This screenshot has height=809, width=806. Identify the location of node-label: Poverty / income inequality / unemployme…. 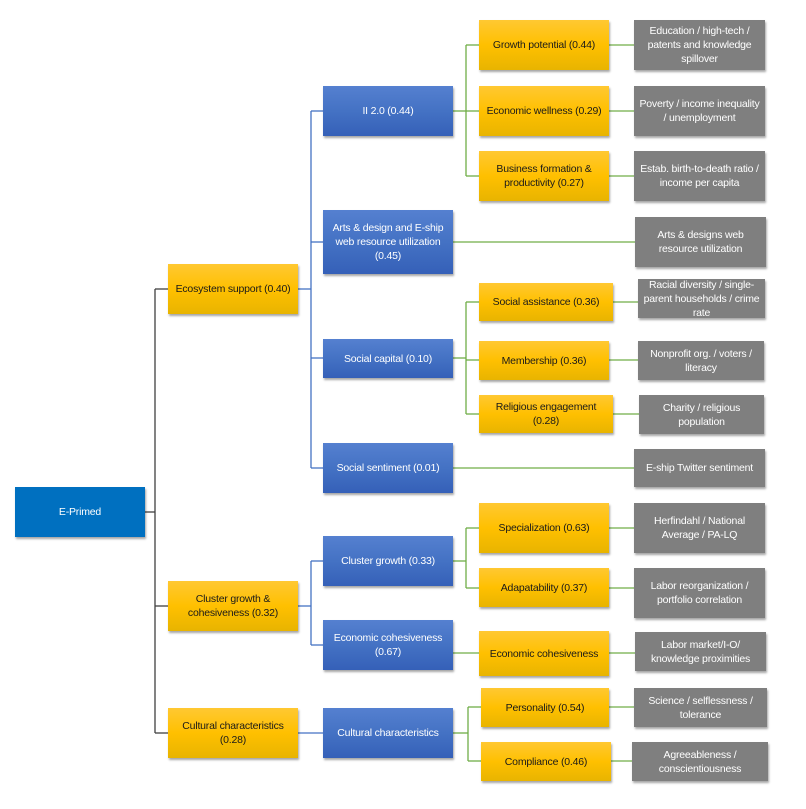
(699, 111).